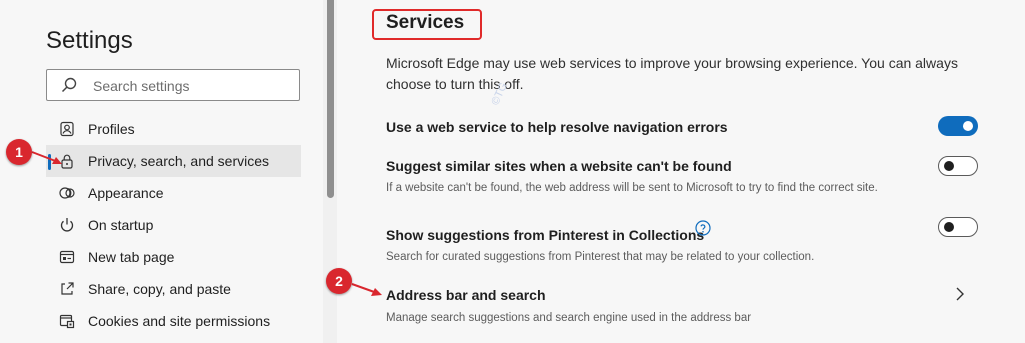 Image resolution: width=1025 pixels, height=343 pixels. I want to click on annotation-badge-1: 1, so click(19, 152).